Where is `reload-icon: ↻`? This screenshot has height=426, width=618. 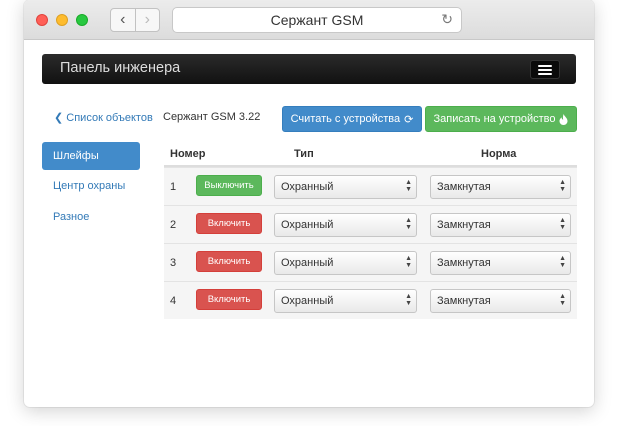
reload-icon: ↻ is located at coordinates (447, 19).